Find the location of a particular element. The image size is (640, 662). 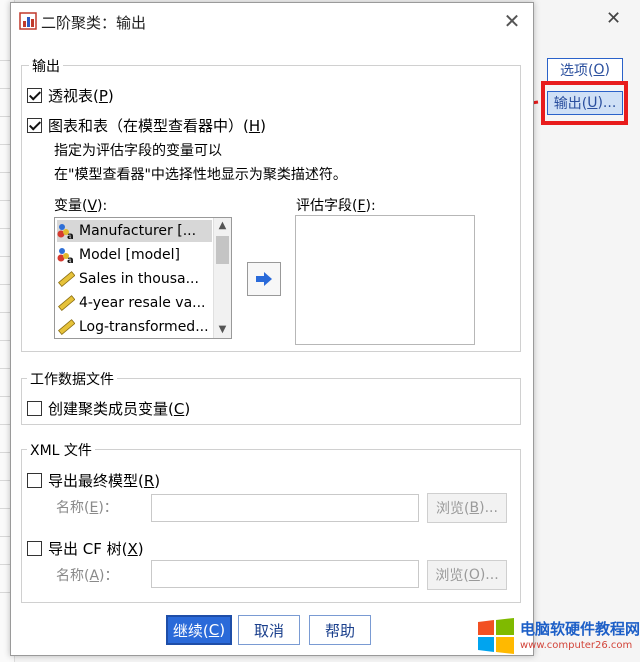

dialog-titlebar: 二阶聚类：输出 ✕ is located at coordinates (272, 21).